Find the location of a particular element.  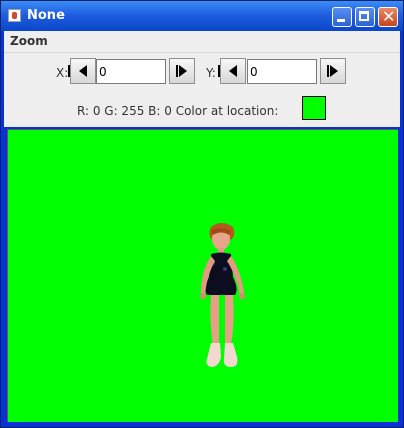

minimize-button is located at coordinates (342, 17).